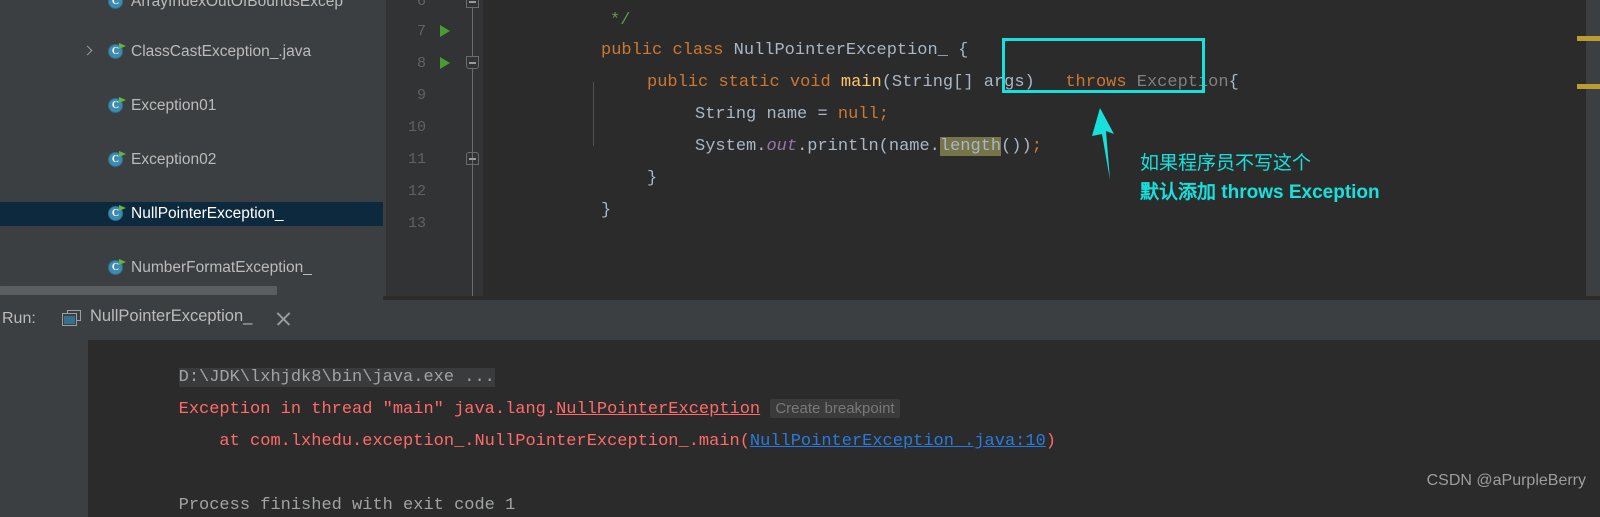  I want to click on line-number: 7, so click(421, 31).